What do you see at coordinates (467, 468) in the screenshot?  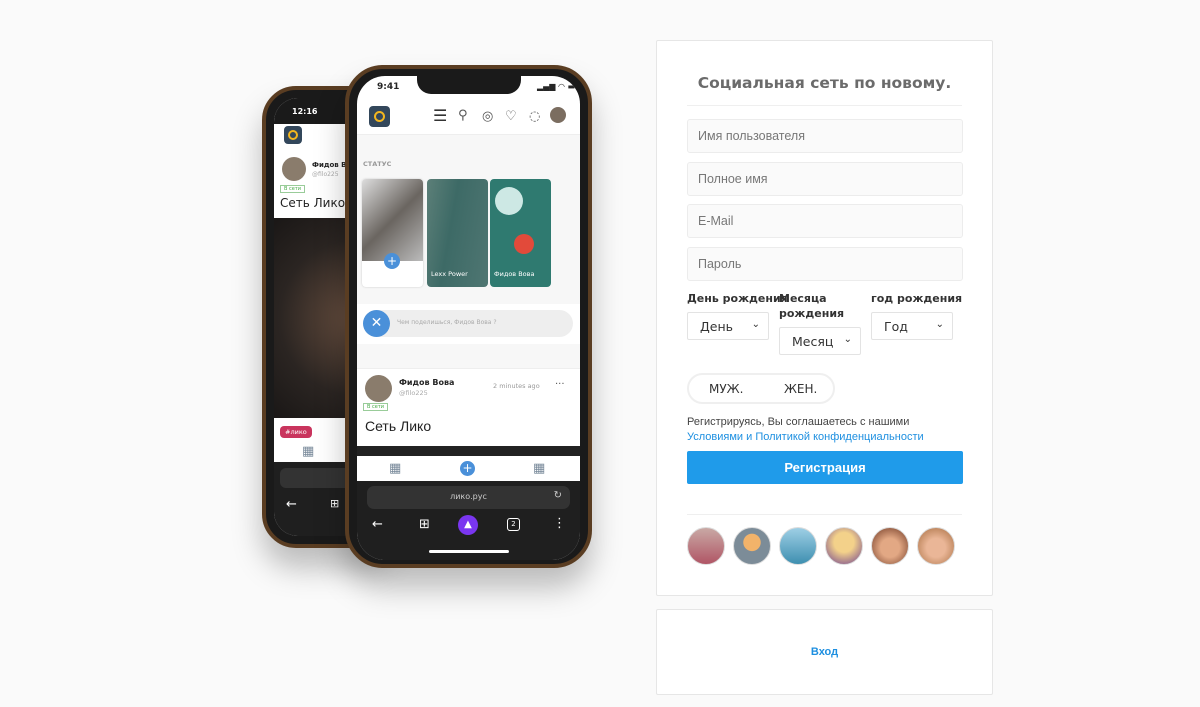 I see `add-post-icon: +` at bounding box center [467, 468].